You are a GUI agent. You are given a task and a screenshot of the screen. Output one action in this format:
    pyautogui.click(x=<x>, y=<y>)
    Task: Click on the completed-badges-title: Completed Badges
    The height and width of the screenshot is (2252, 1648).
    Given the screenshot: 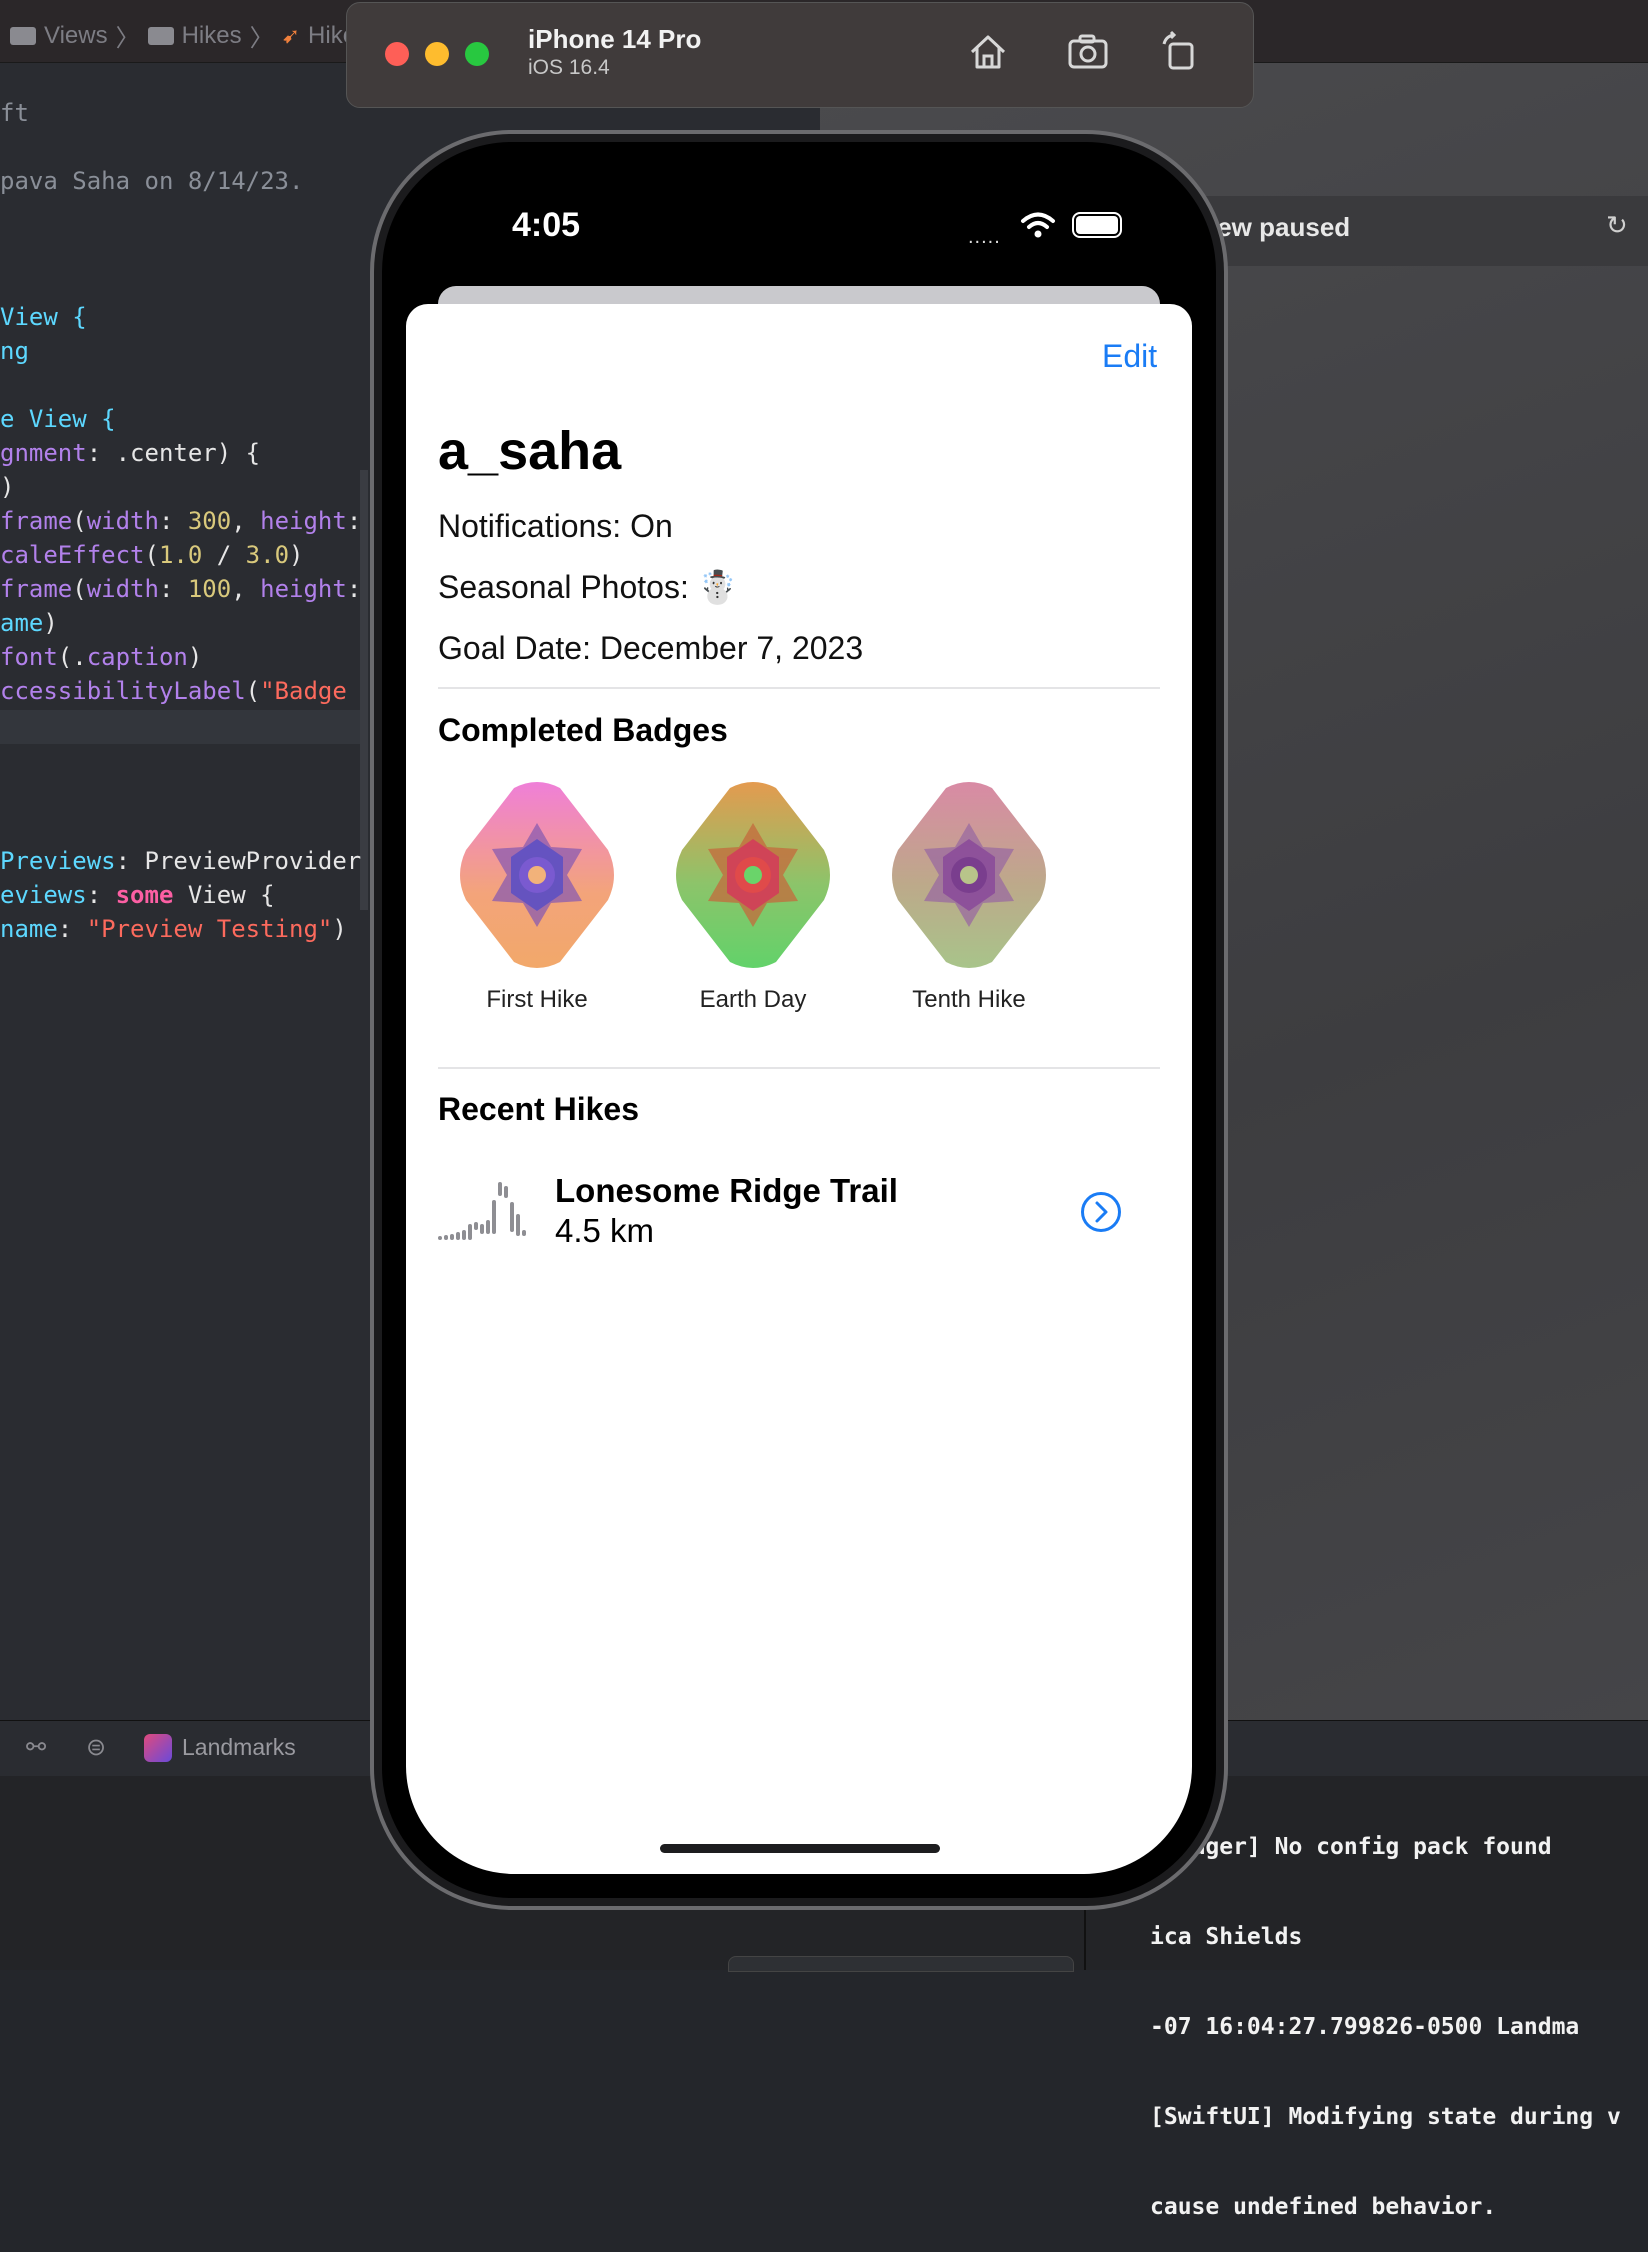 What is the action you would take?
    pyautogui.click(x=583, y=730)
    